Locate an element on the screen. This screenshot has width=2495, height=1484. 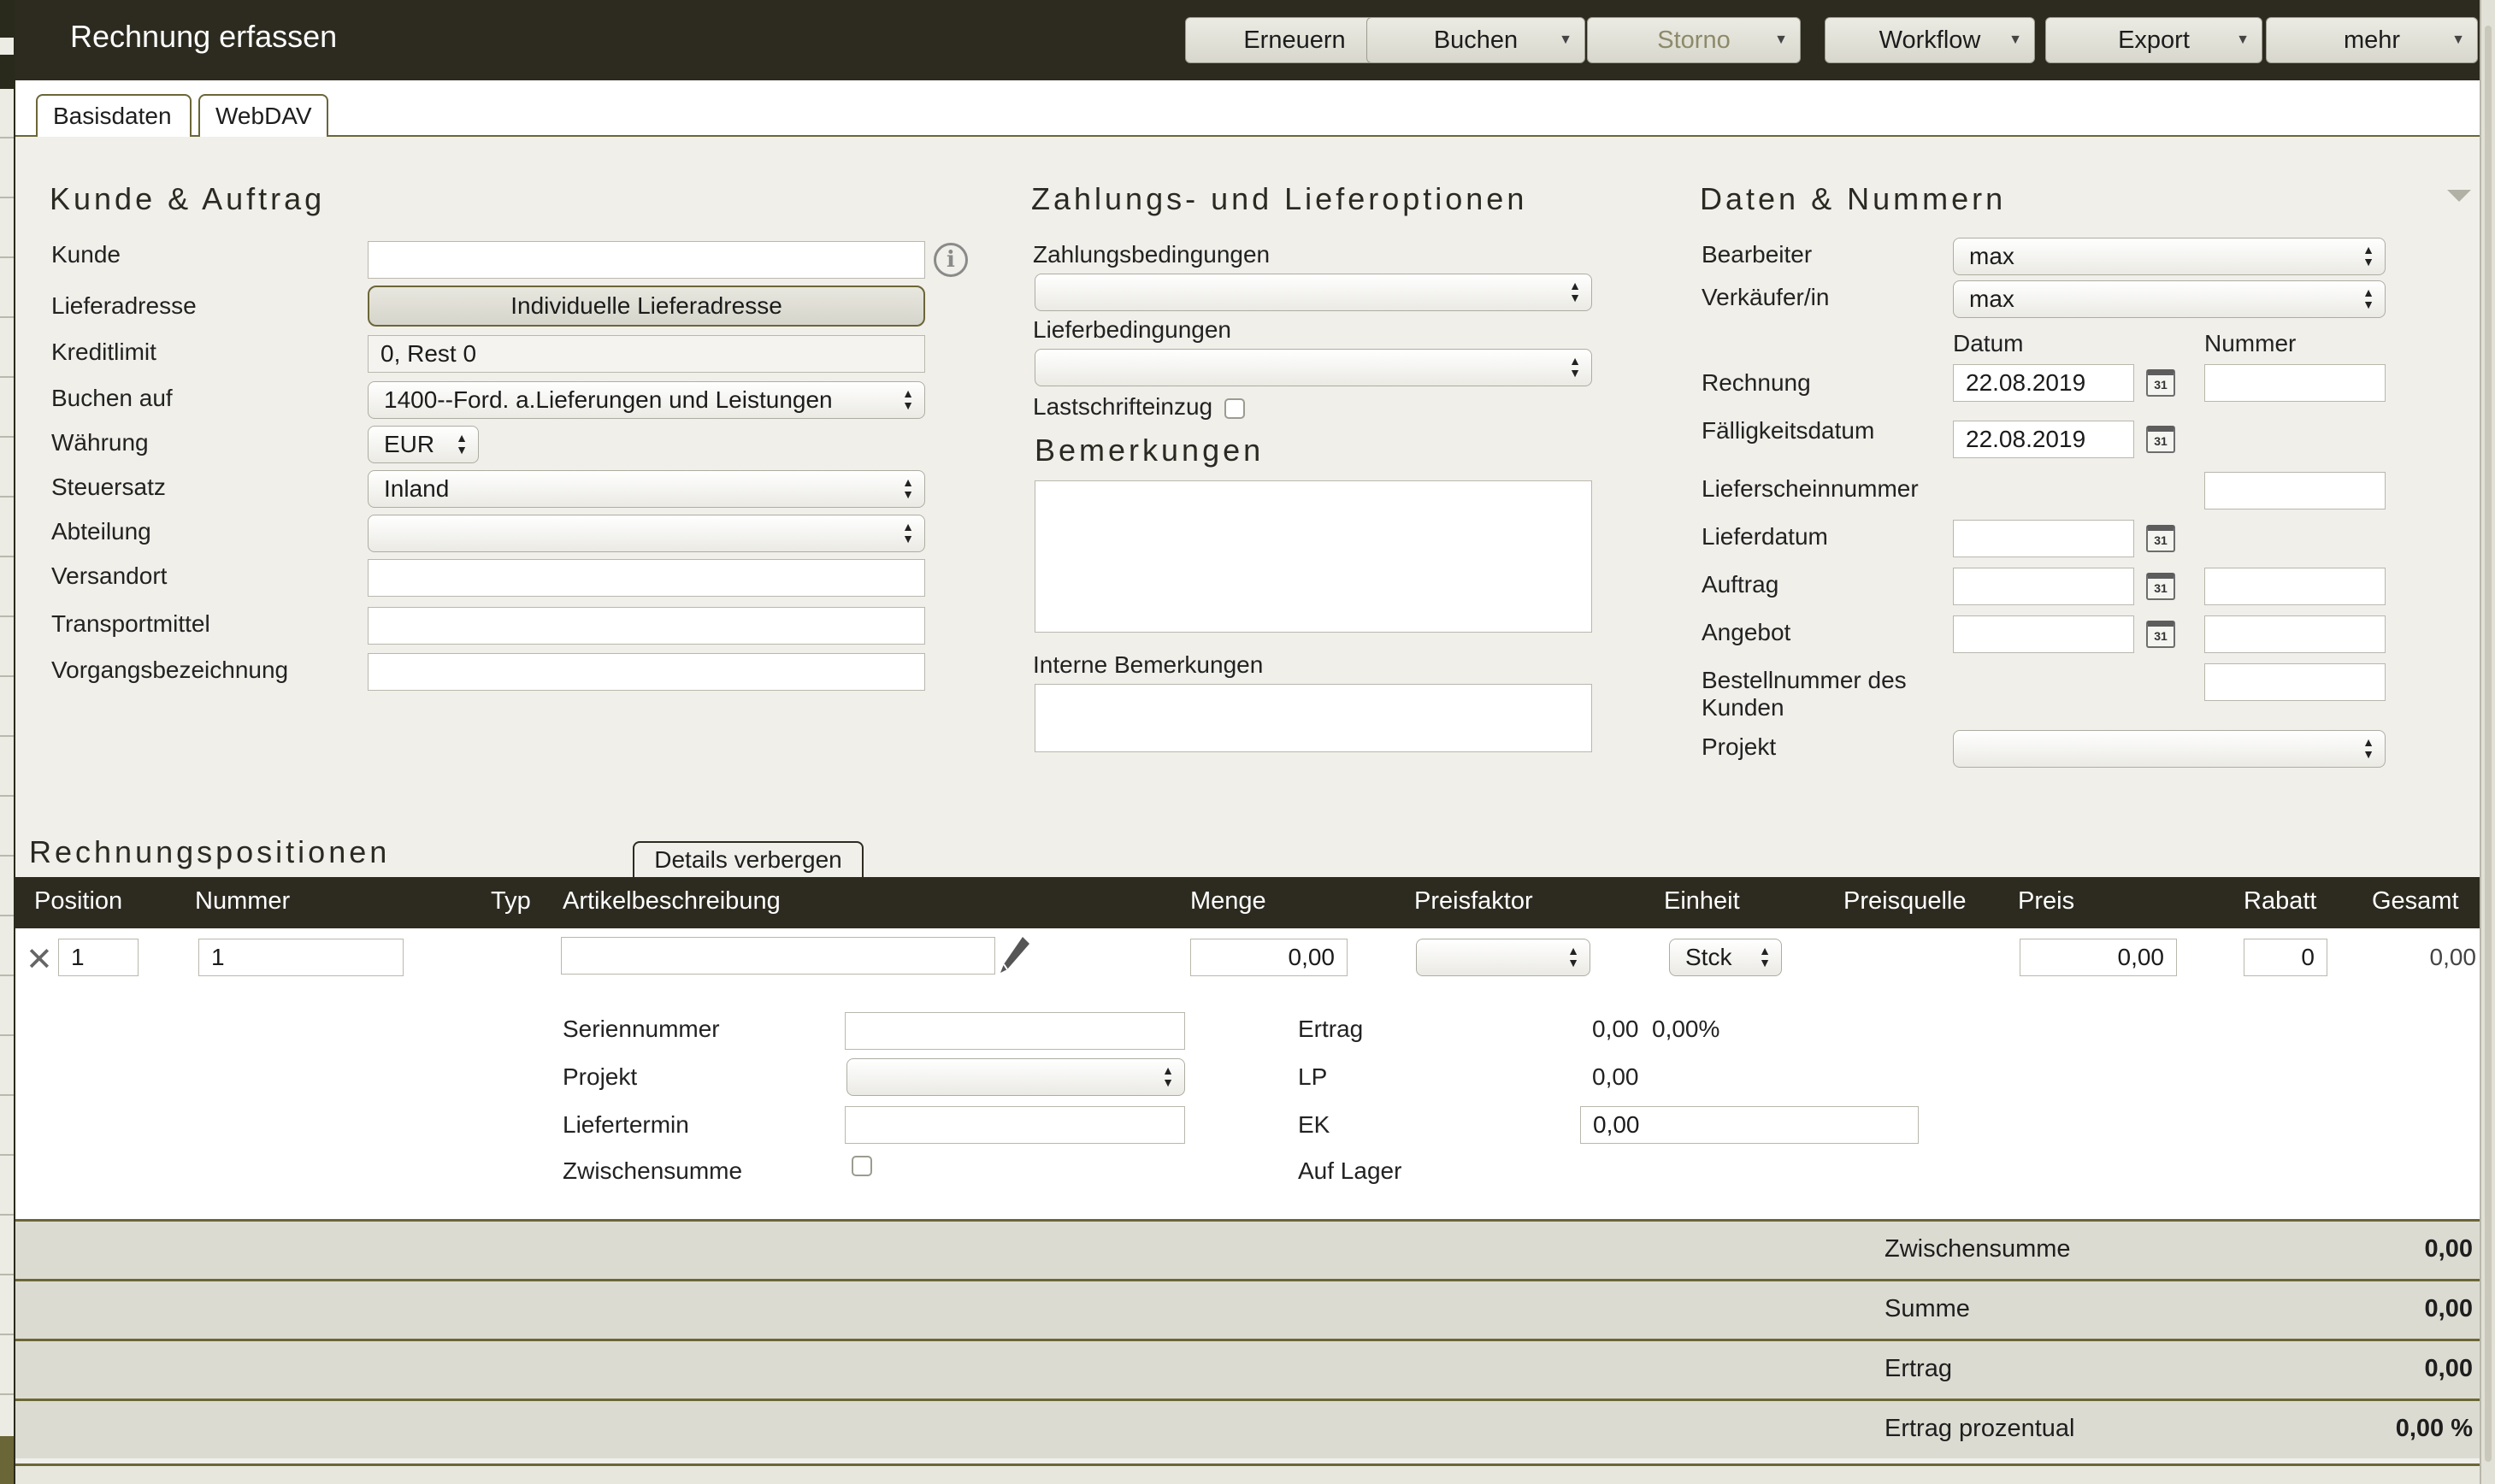
lp-value: 0,00 is located at coordinates (1615, 1076).